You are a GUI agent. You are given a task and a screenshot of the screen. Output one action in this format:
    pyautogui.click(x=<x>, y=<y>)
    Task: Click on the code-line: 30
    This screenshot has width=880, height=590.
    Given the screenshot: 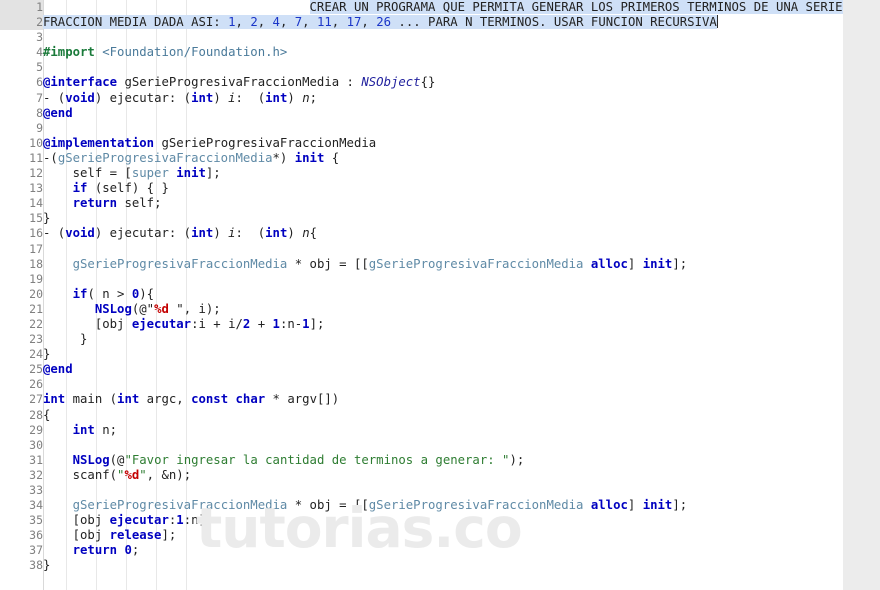 What is the action you would take?
    pyautogui.click(x=421, y=445)
    